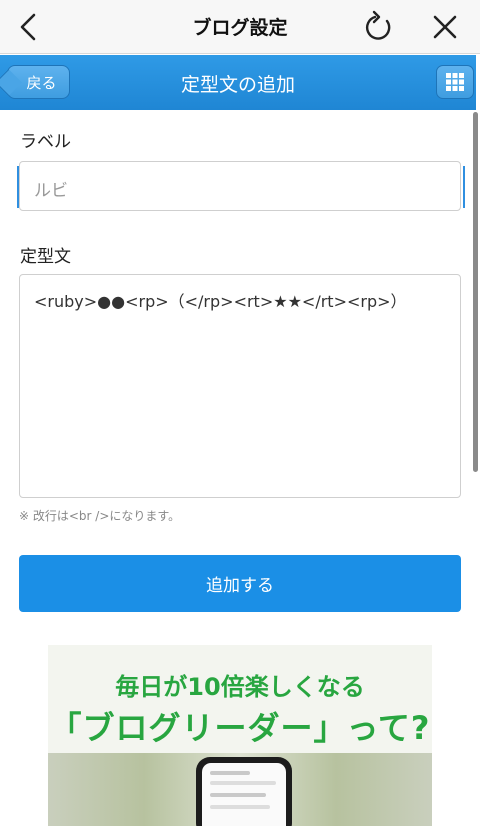  Describe the element at coordinates (241, 186) in the screenshot. I see `label-input: ルビ` at that location.